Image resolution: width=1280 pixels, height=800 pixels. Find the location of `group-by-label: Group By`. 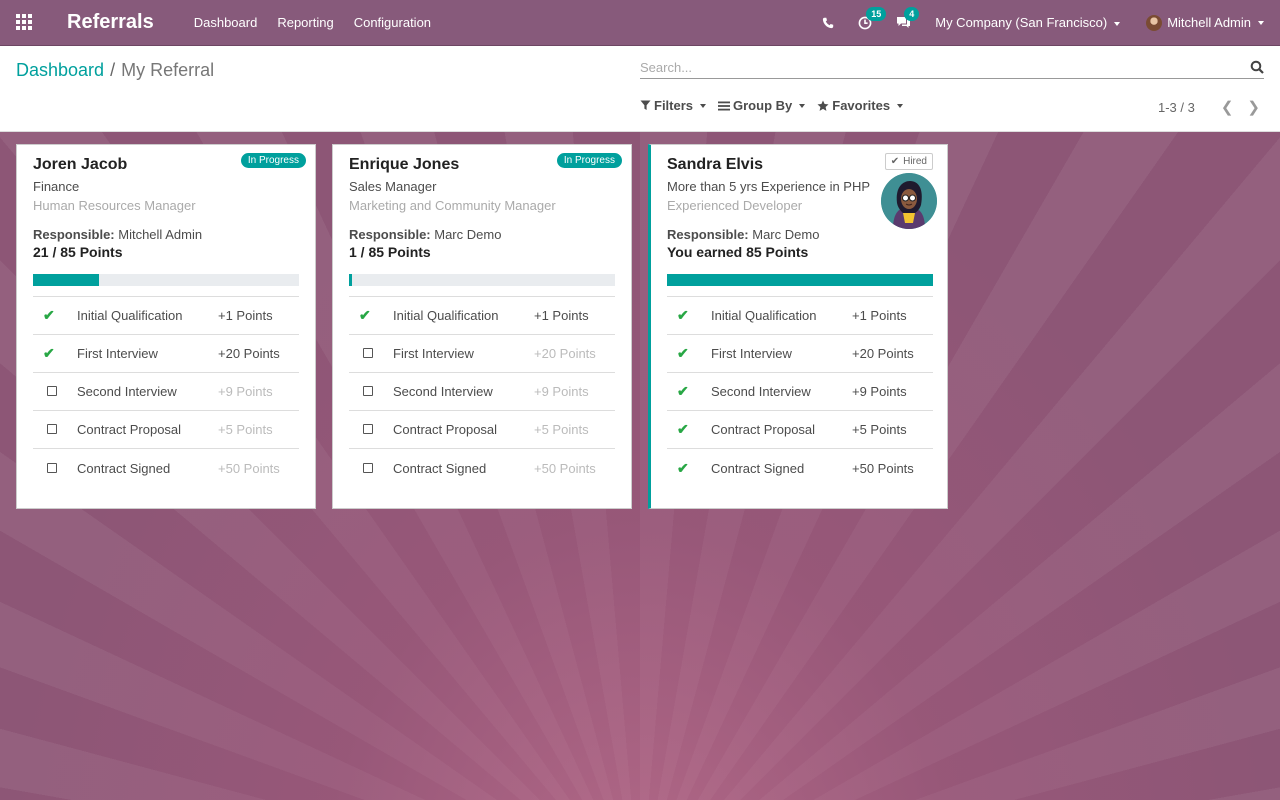

group-by-label: Group By is located at coordinates (763, 105).